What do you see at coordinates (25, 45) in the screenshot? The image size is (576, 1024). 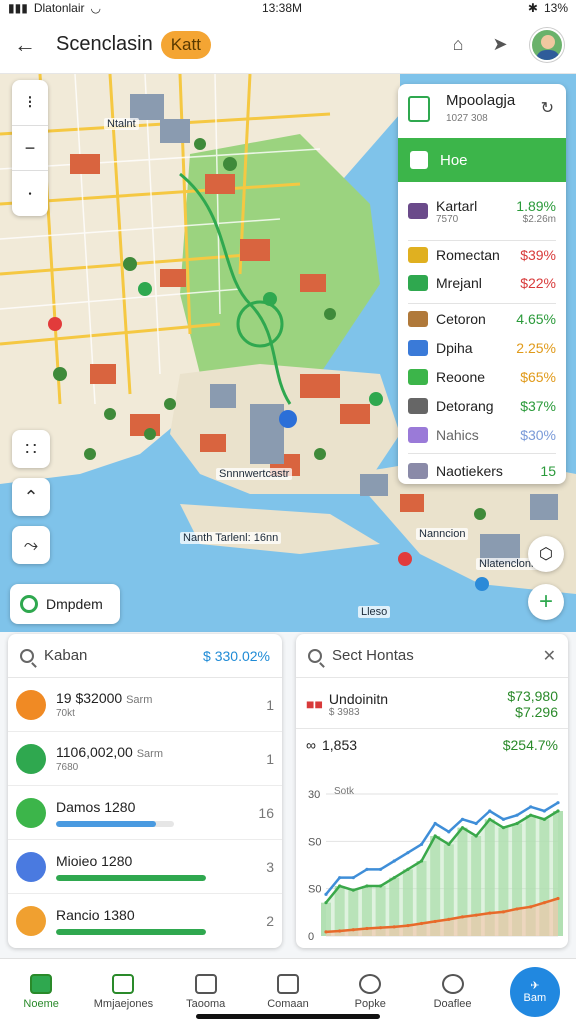 I see `back-arrow-icon: ←` at bounding box center [25, 45].